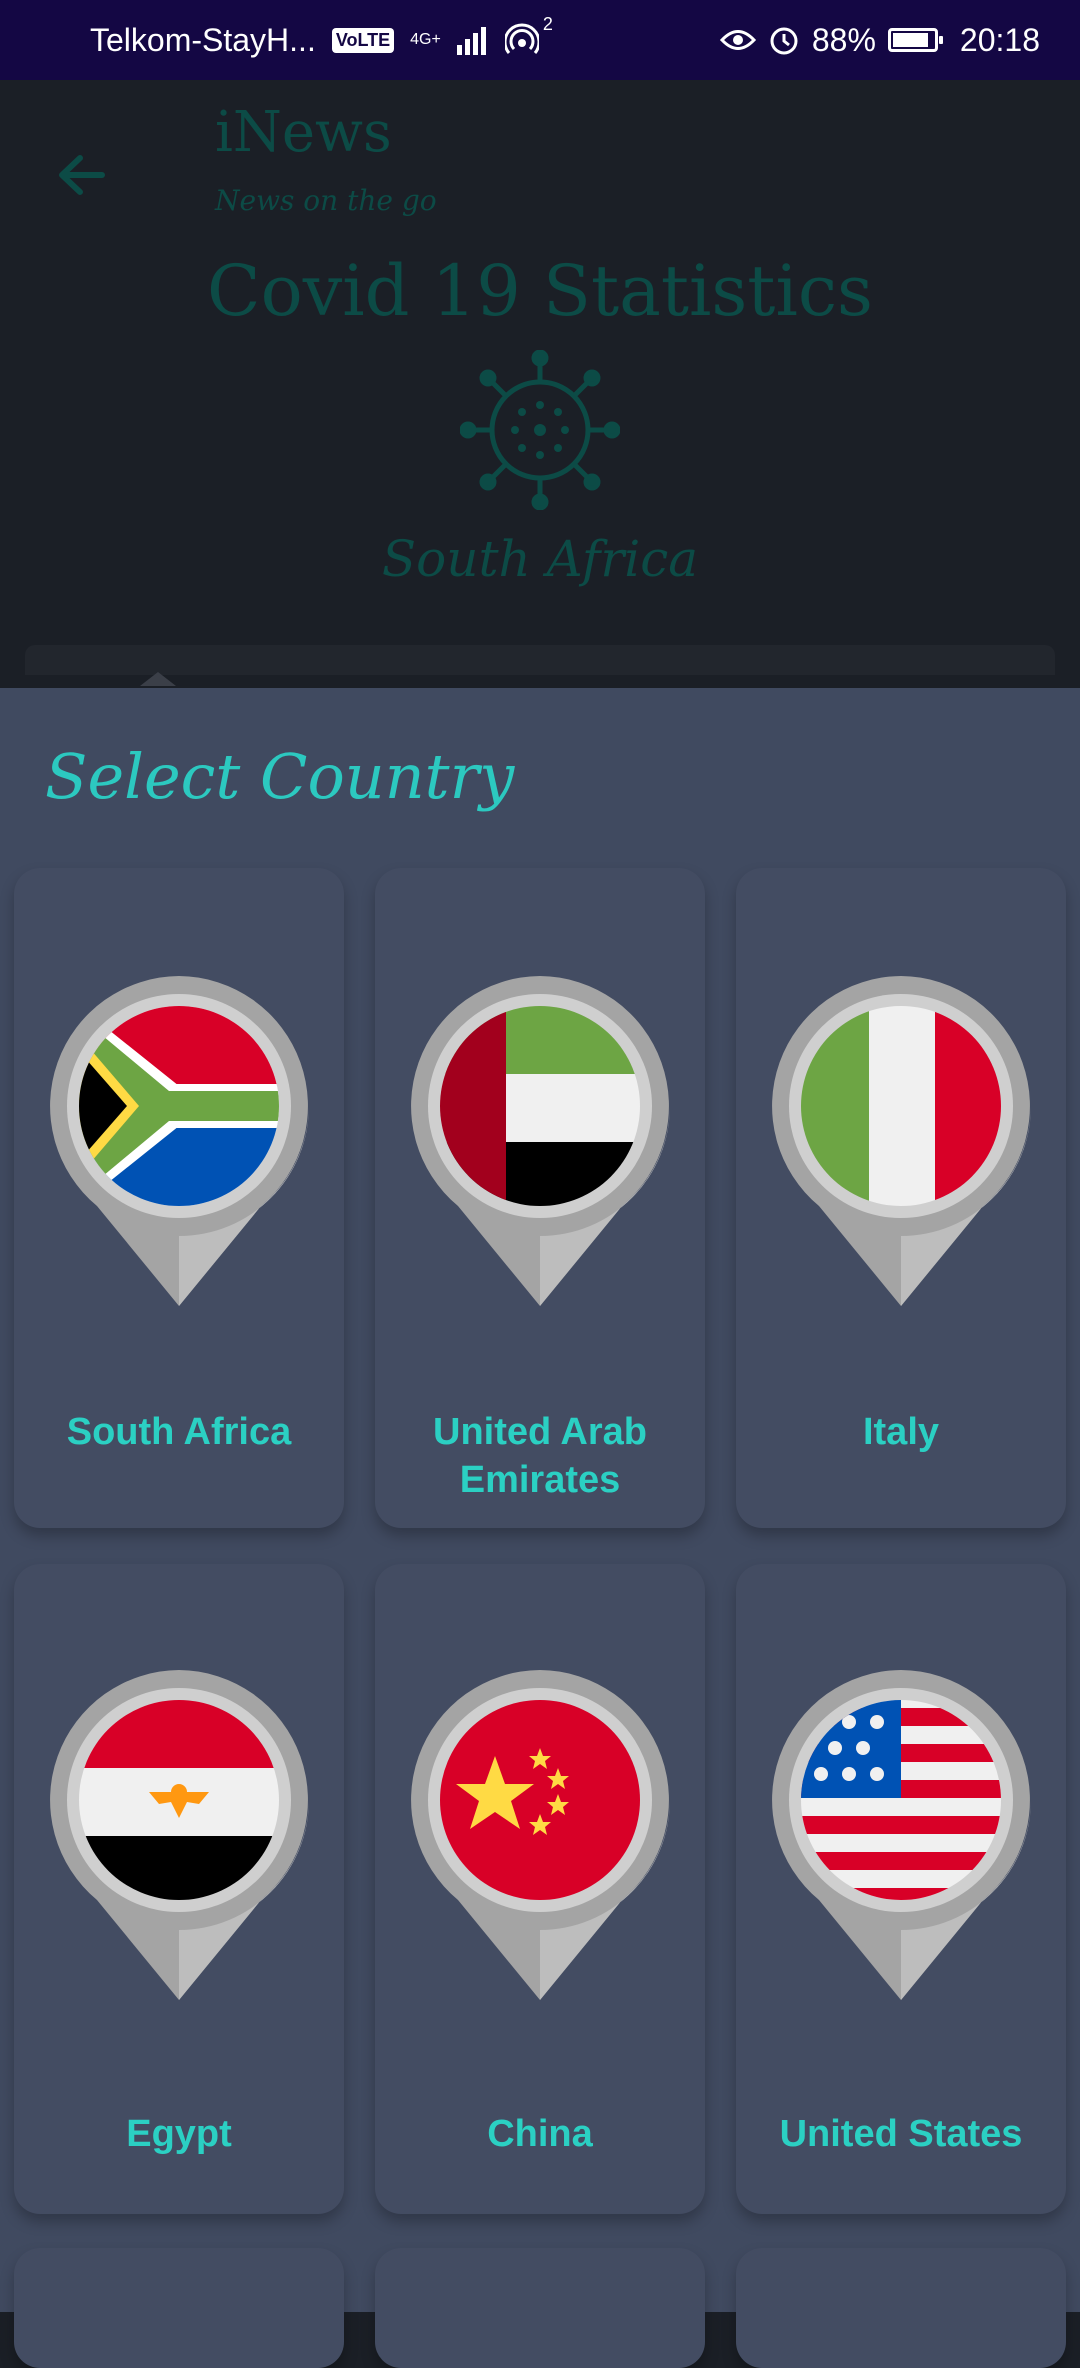 This screenshot has height=2368, width=1080. Describe the element at coordinates (910, 40) in the screenshot. I see `battery-fill` at that location.